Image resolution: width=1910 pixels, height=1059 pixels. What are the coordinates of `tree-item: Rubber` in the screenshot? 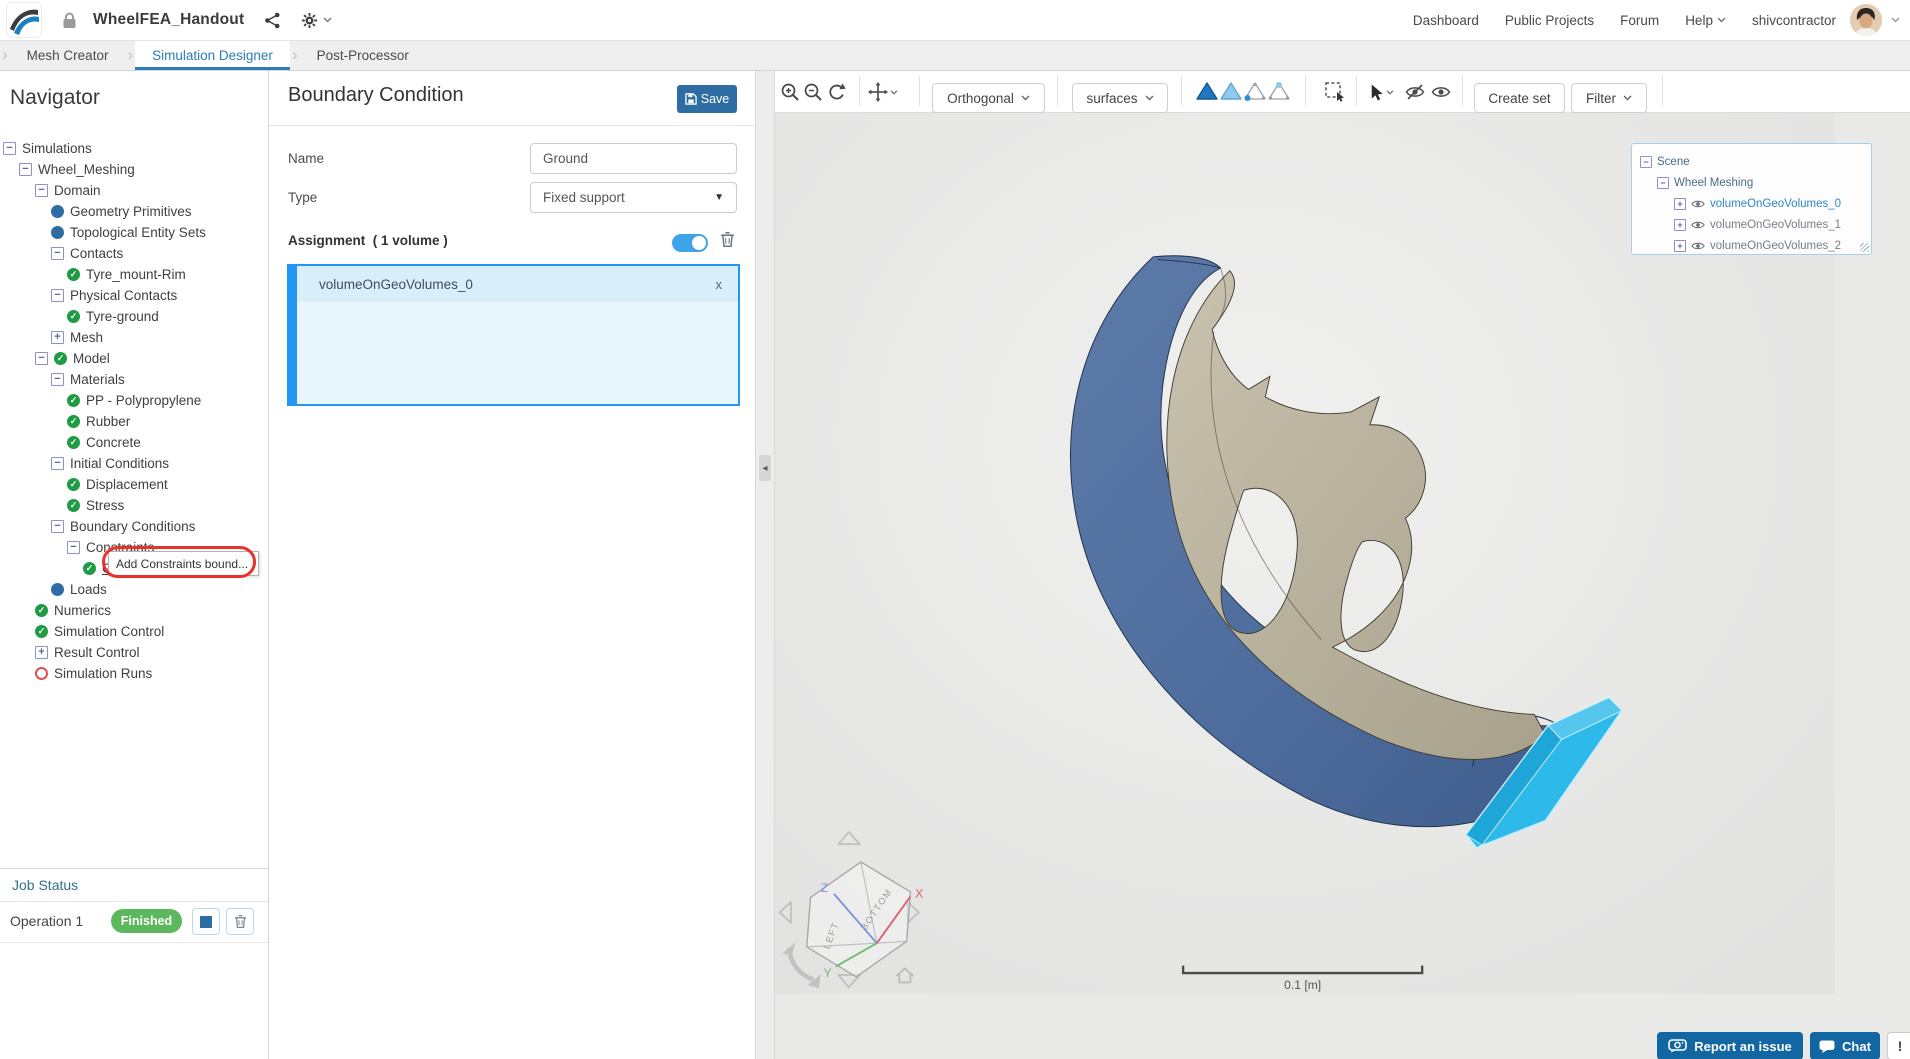 It's located at (134, 421).